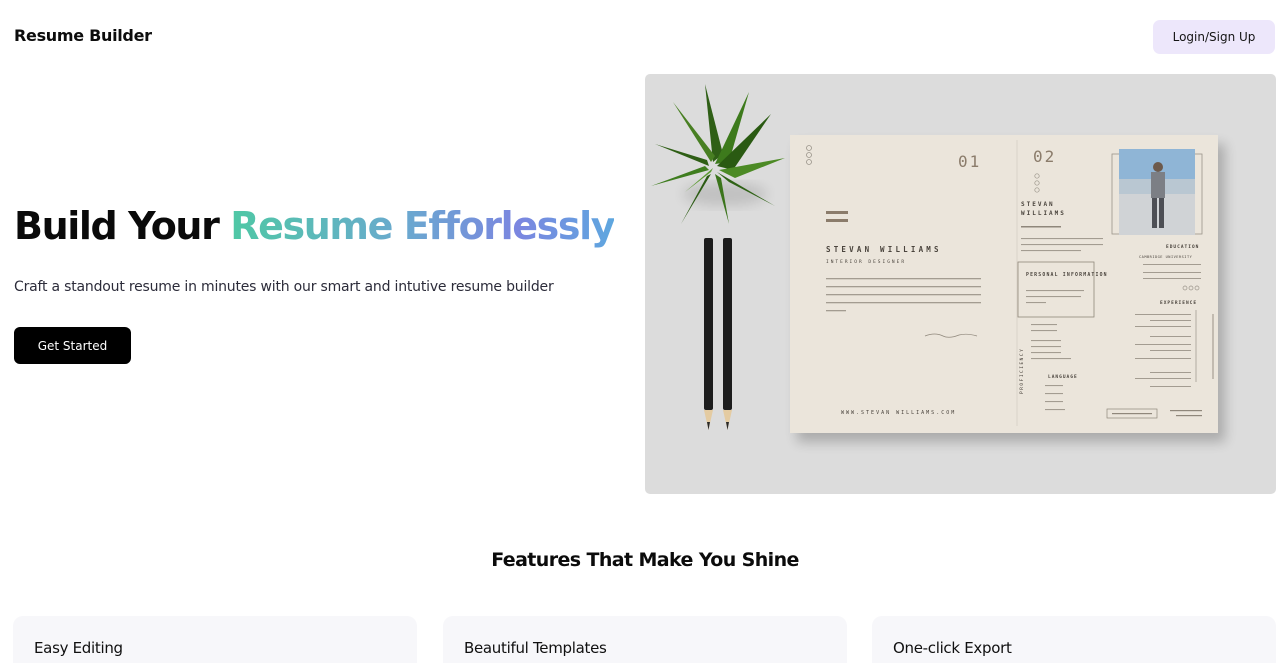 The width and height of the screenshot is (1280, 663). What do you see at coordinates (1166, 257) in the screenshot?
I see `education-school: CAMBRIDGE UNIVERSITY` at bounding box center [1166, 257].